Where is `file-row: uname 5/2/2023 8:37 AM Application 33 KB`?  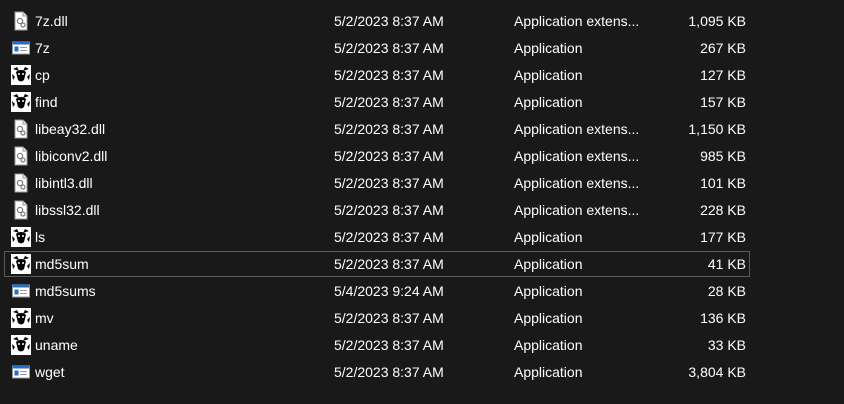 file-row: uname 5/2/2023 8:37 AM Application 33 KB is located at coordinates (422, 345).